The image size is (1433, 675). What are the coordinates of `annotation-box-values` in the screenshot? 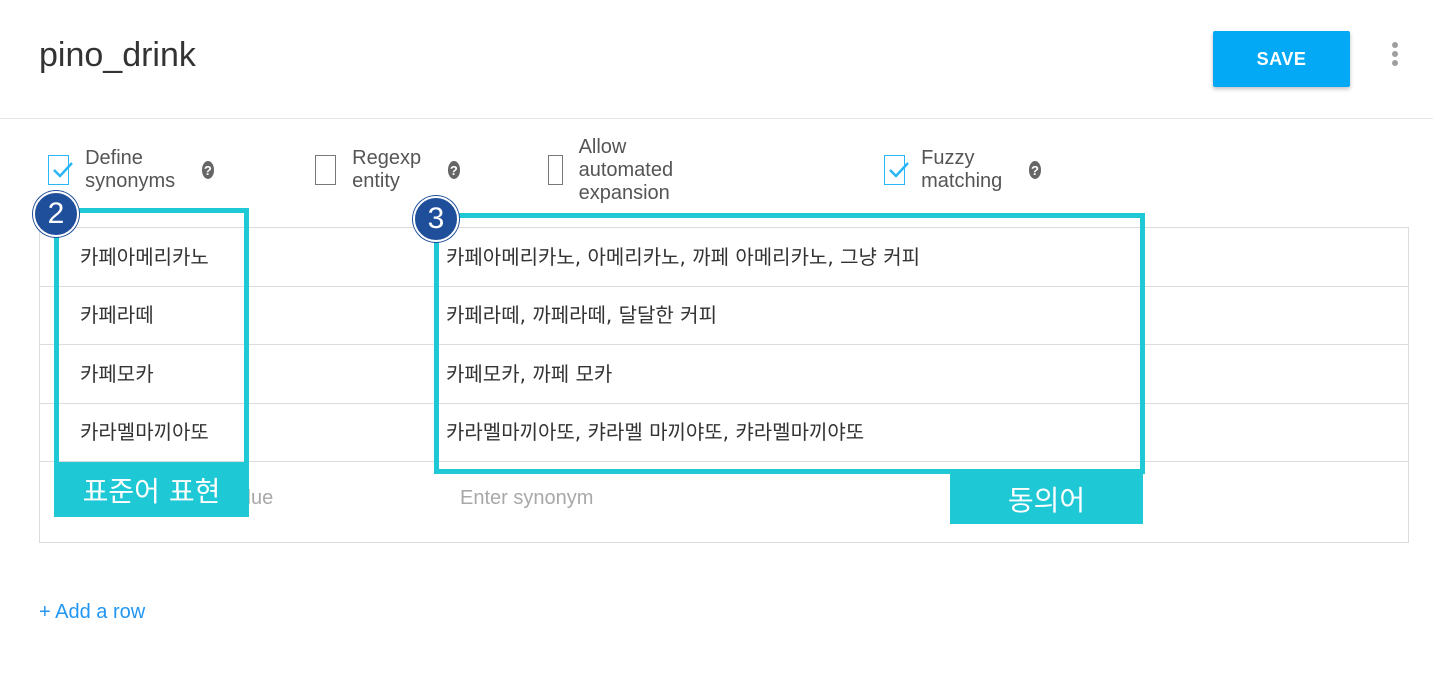 It's located at (151, 337).